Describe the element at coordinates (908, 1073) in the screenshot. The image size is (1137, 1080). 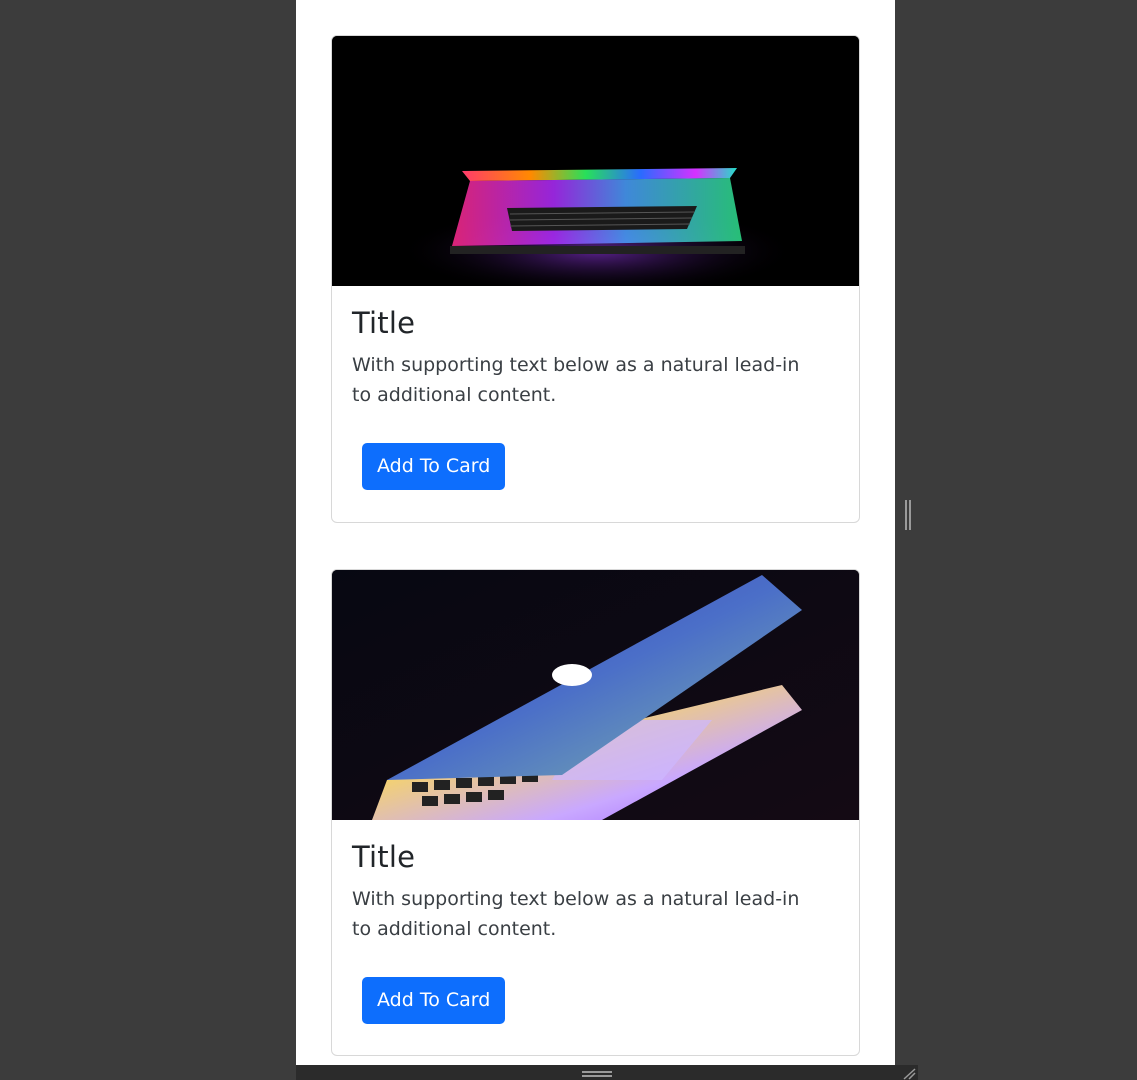
I see `resize-corner-icon` at that location.